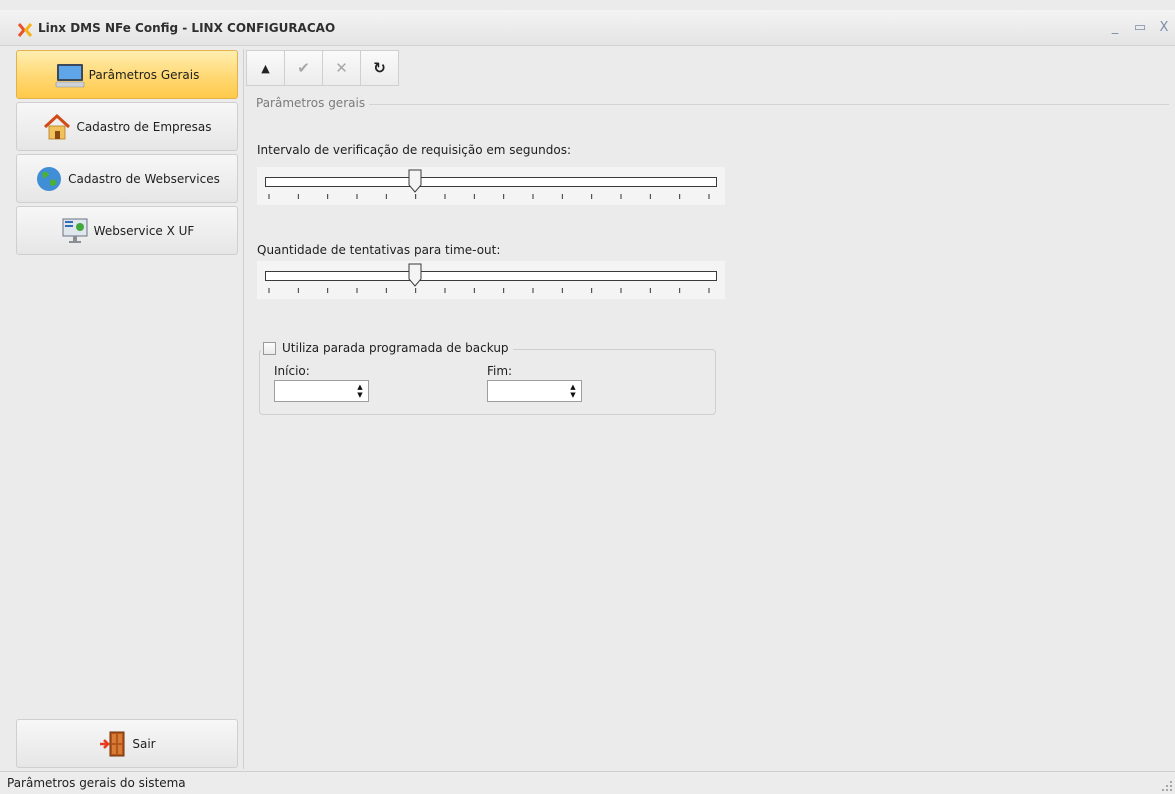 The image size is (1175, 794). What do you see at coordinates (57, 127) in the screenshot?
I see `house-icon` at bounding box center [57, 127].